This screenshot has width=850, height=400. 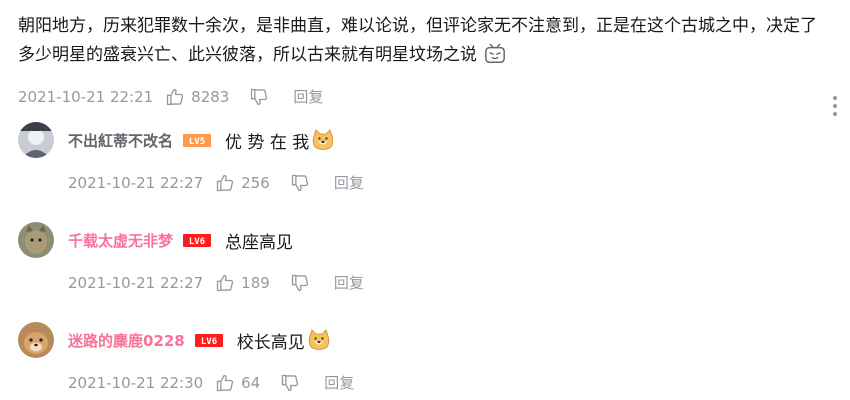 I want to click on reply-item: 千载太虚无非梦 LV6 总座高见, so click(x=155, y=240).